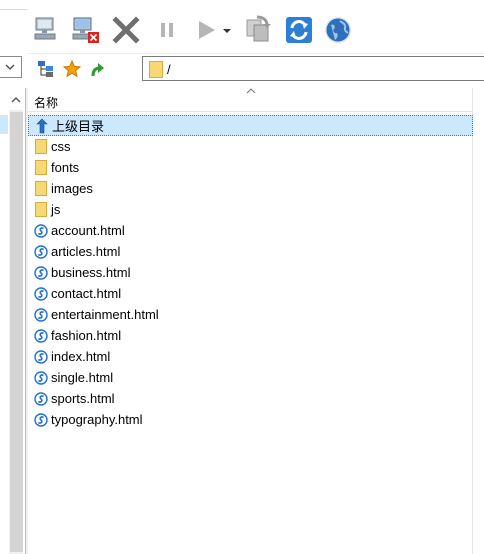 This screenshot has width=484, height=554. I want to click on connect-button, so click(48, 30).